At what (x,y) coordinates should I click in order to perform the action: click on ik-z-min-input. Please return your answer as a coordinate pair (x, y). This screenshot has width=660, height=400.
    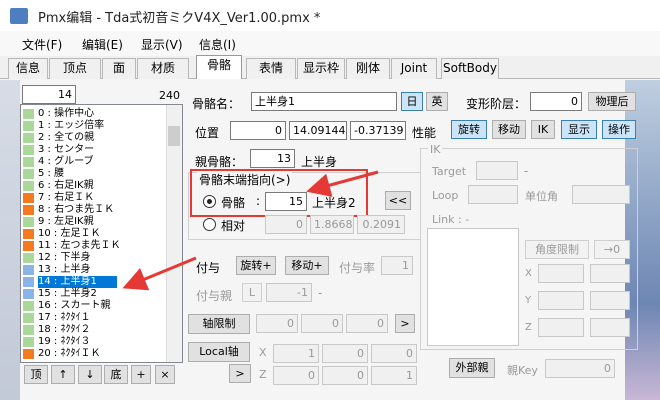
    Looking at the image, I should click on (561, 327).